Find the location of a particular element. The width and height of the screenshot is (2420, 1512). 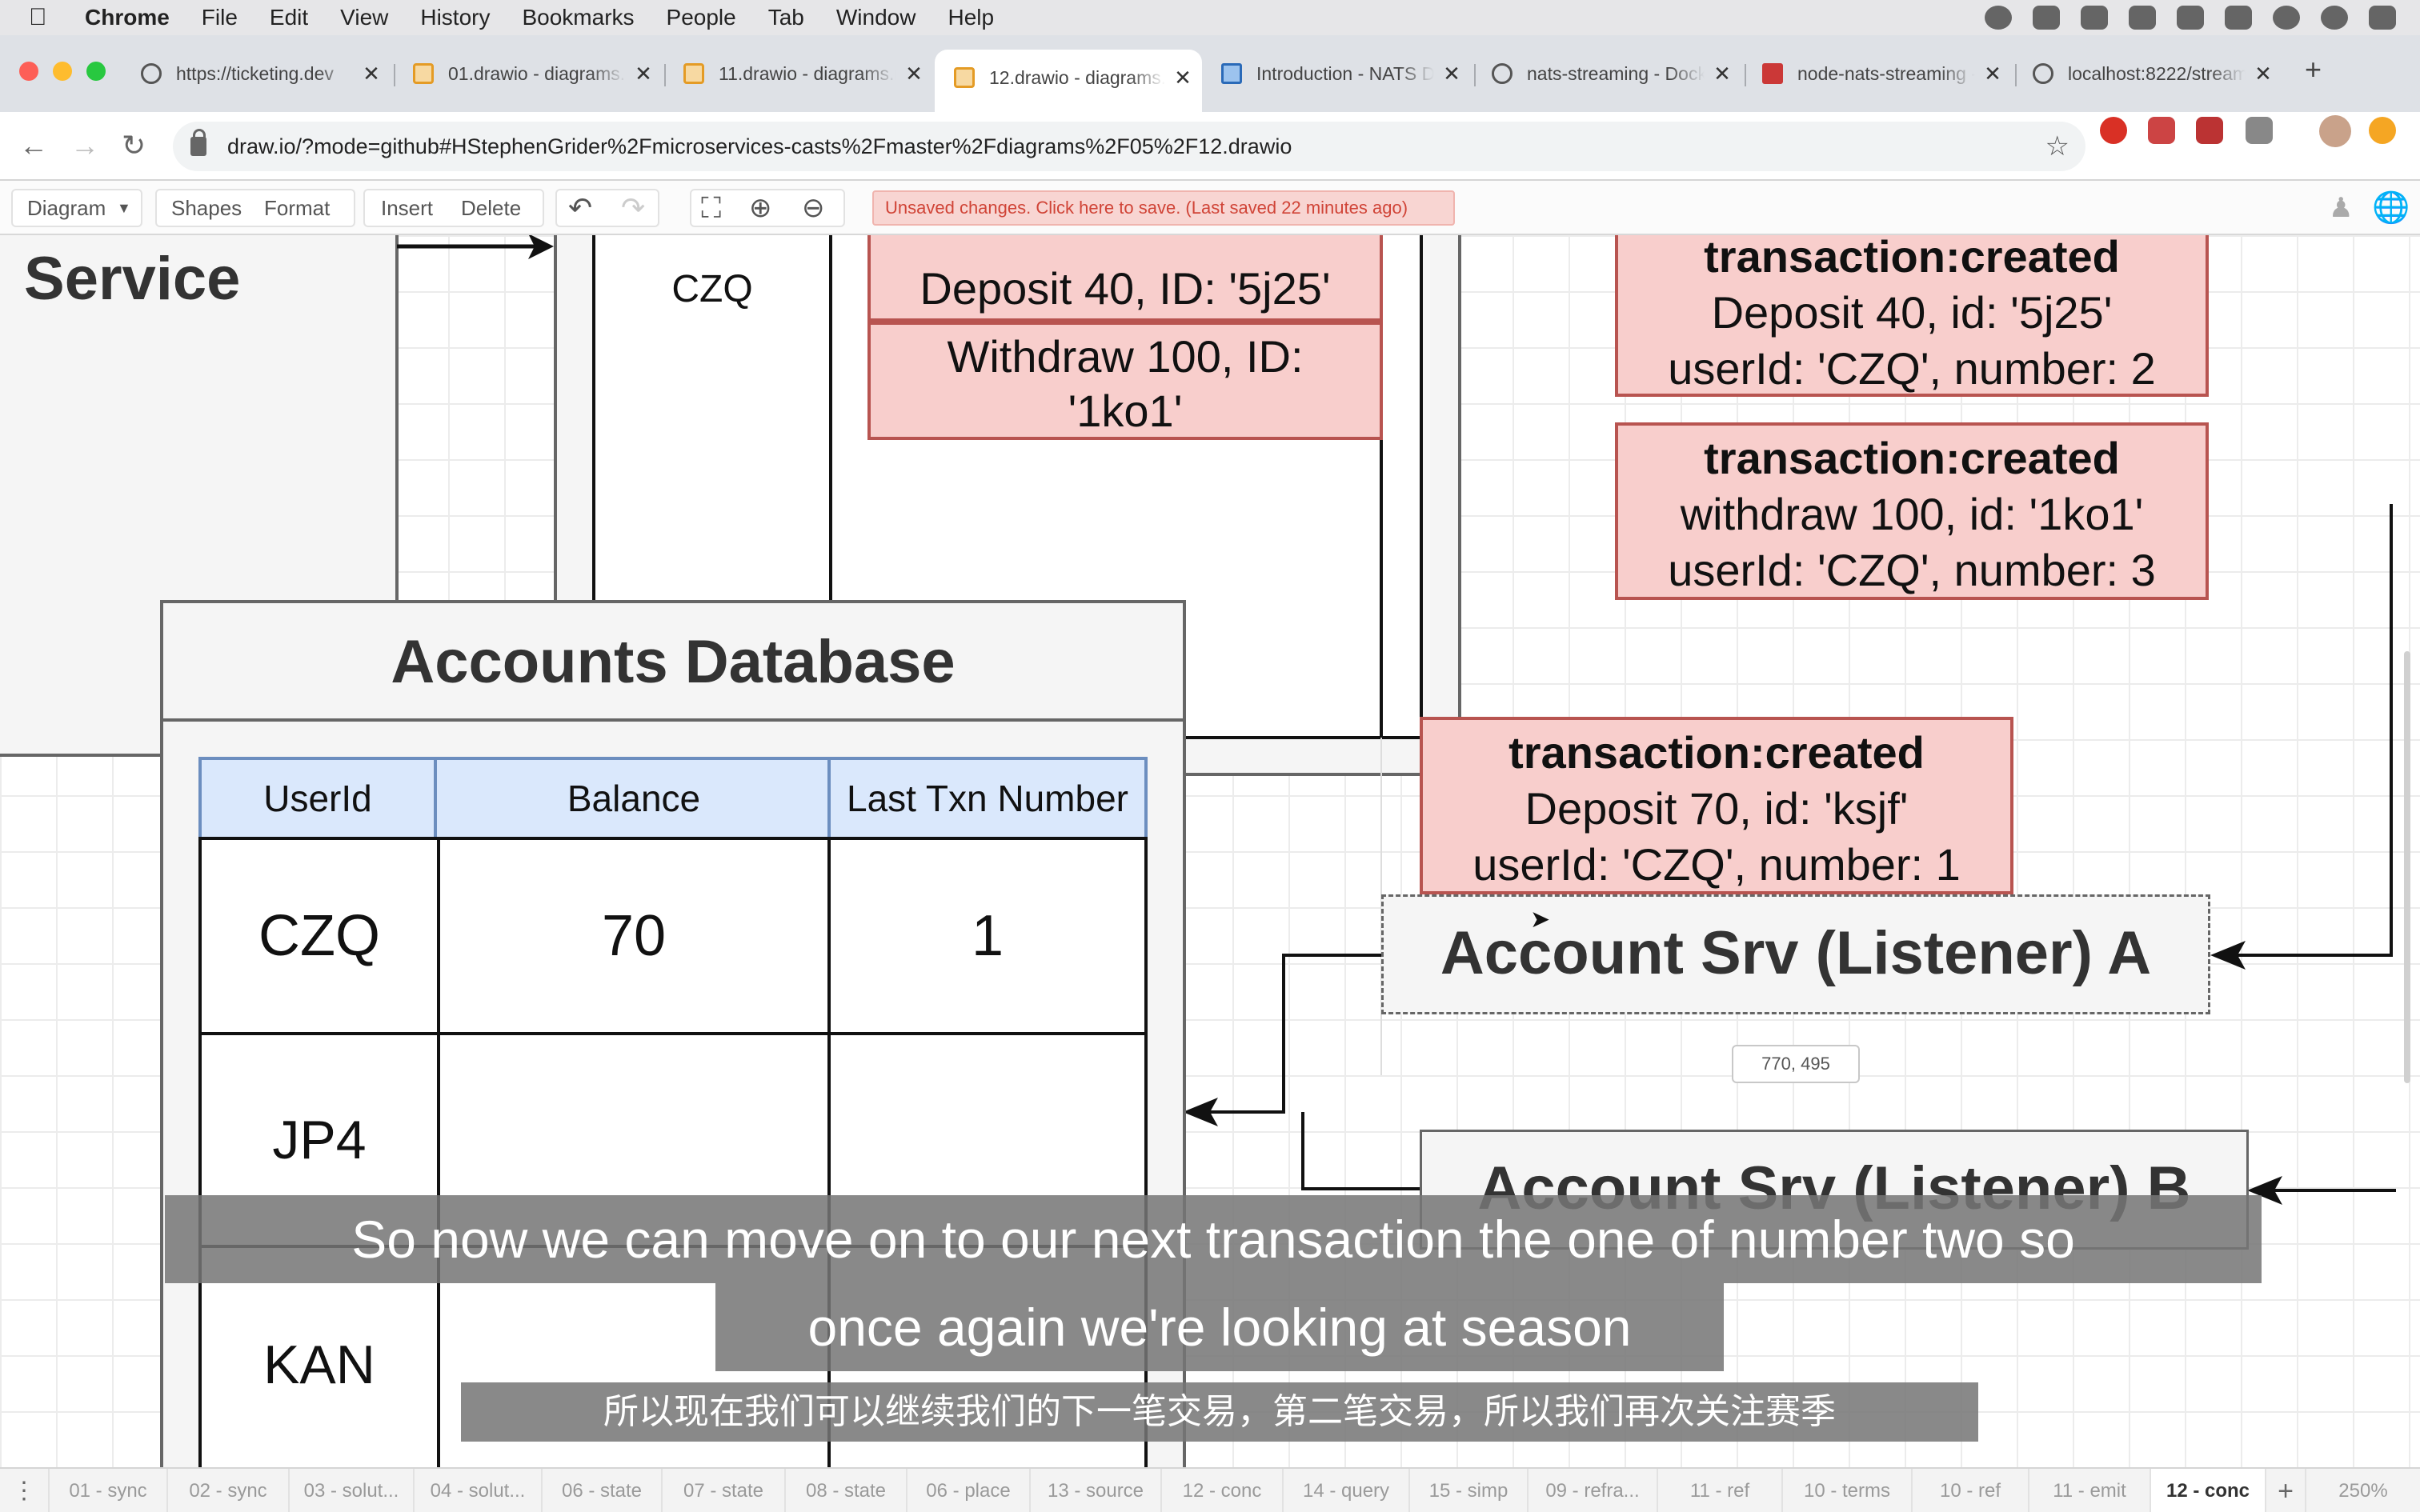

queue-item-text: Deposit 40, ID: '5j25' is located at coordinates (1125, 288).